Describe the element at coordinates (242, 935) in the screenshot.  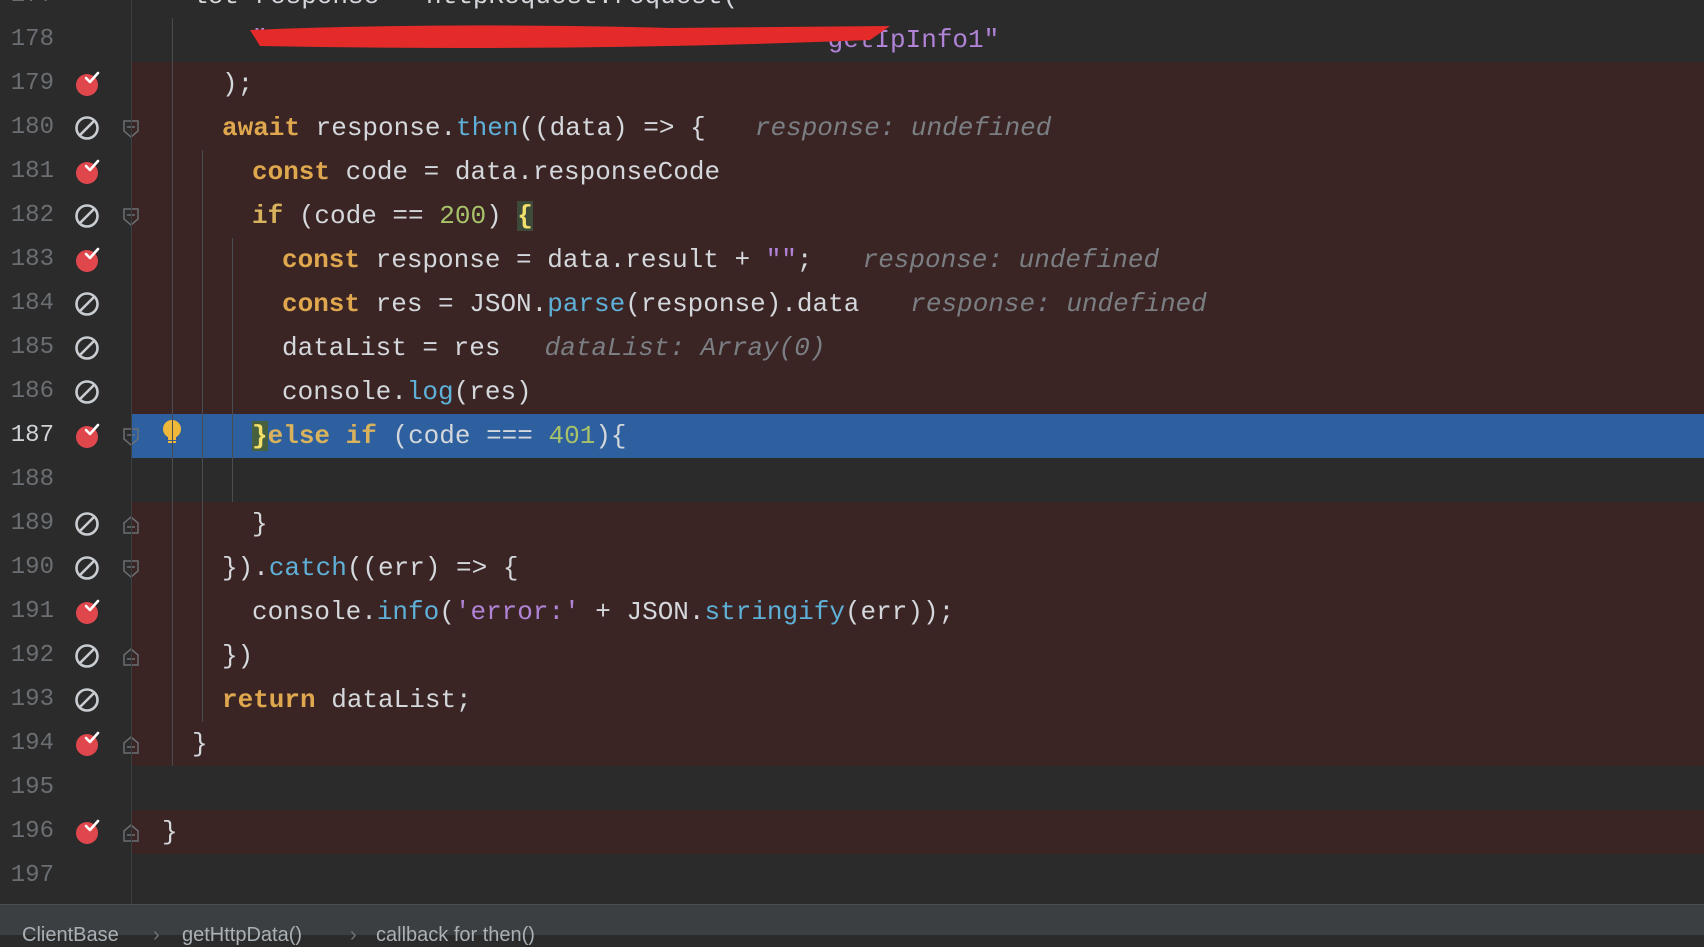
I see `breadcrumb-item-function: getHttpData()` at that location.